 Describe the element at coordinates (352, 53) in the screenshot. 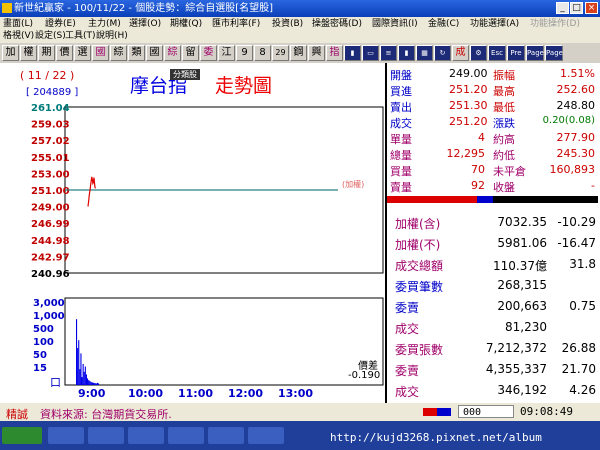

I see `chart-icon: ▮` at that location.